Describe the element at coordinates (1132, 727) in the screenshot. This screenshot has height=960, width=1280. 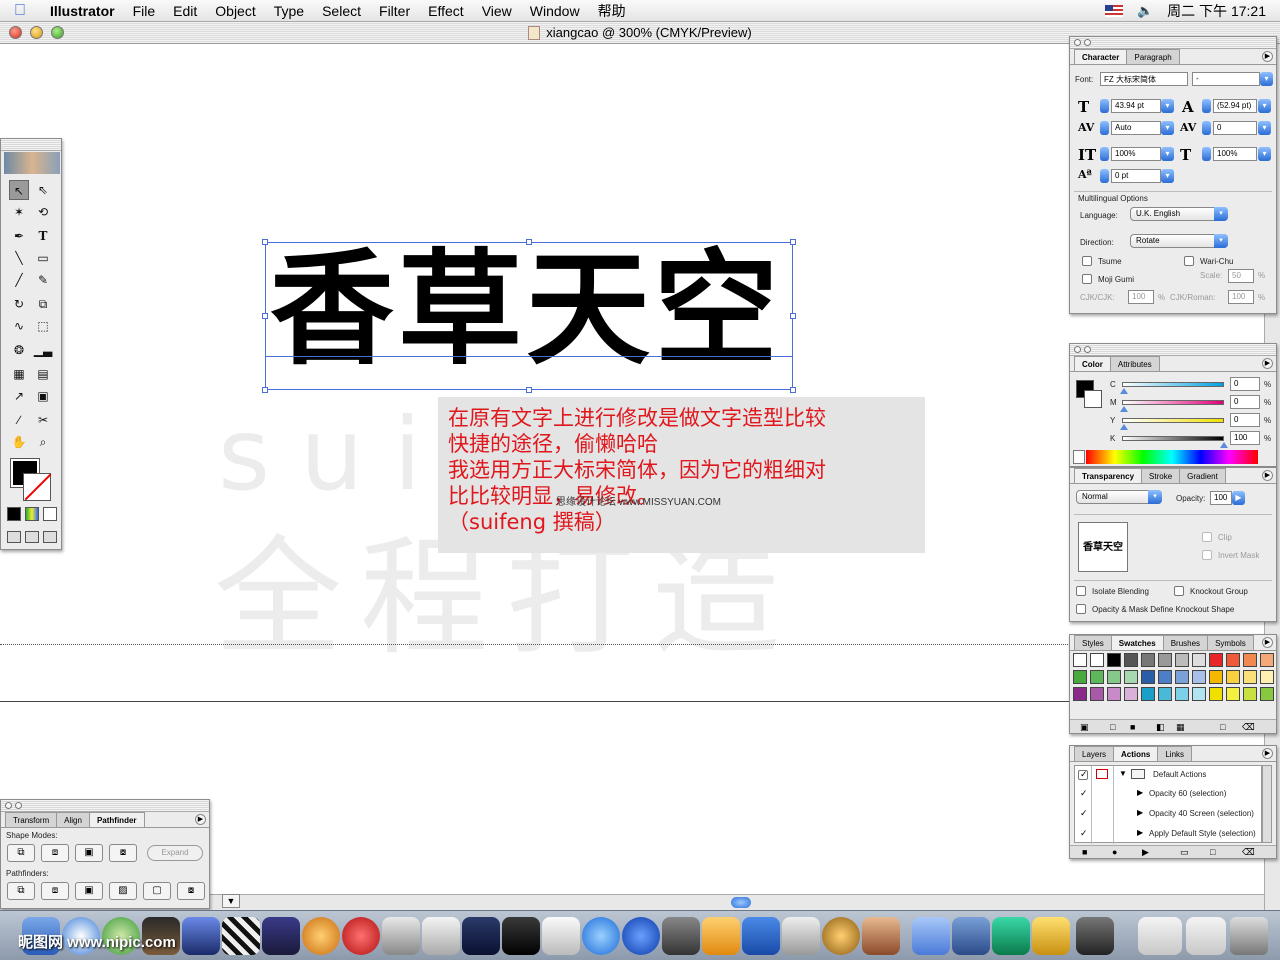
I see `show-color-swatches-icon: ■` at that location.